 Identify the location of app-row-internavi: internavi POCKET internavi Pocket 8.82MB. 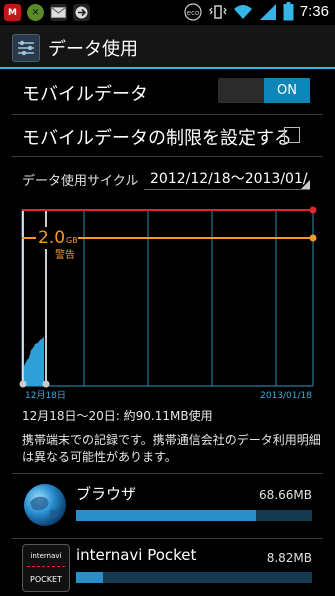
(167, 569).